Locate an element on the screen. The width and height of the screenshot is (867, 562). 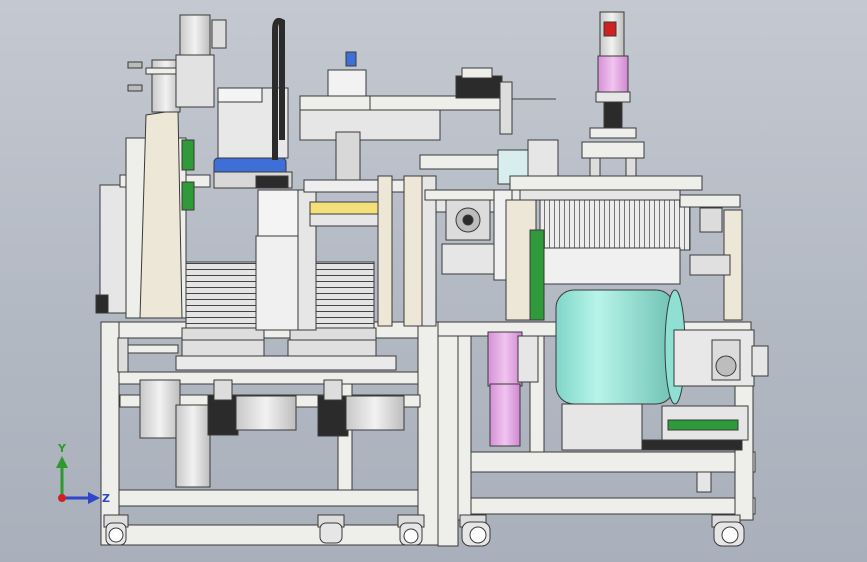
lower-servo-motors is located at coordinates (272, 433).